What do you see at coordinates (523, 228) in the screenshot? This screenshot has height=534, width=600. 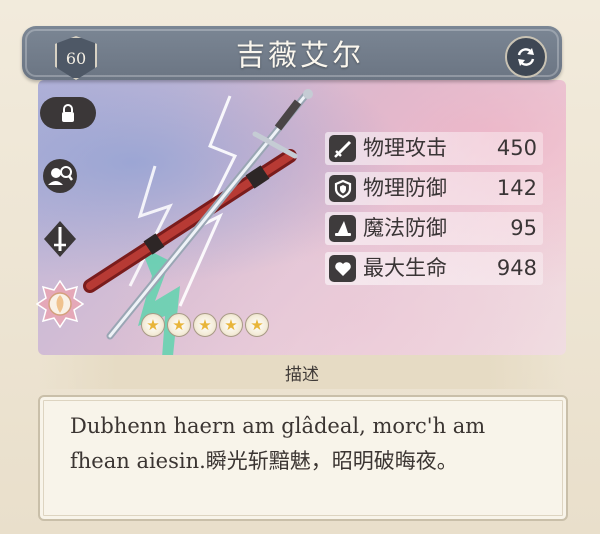 I see `stat-value: 95` at bounding box center [523, 228].